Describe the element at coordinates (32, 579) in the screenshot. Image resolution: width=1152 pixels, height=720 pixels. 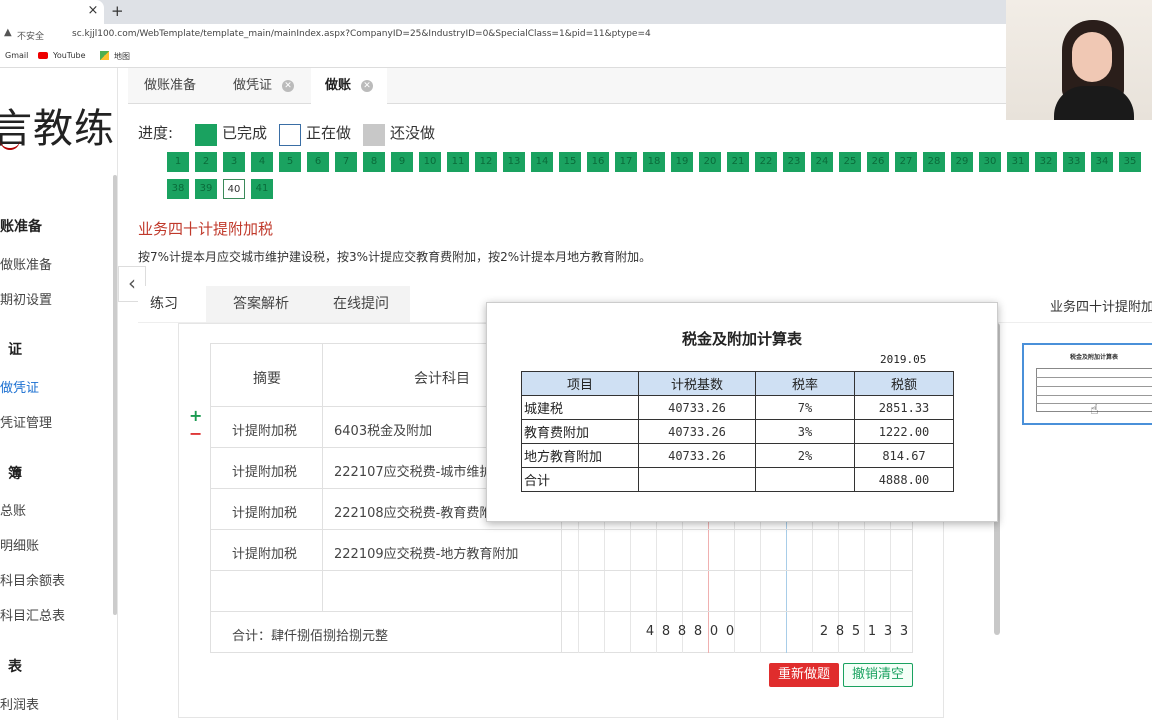
I see `sidebar-item-balance: 科目余额表` at that location.